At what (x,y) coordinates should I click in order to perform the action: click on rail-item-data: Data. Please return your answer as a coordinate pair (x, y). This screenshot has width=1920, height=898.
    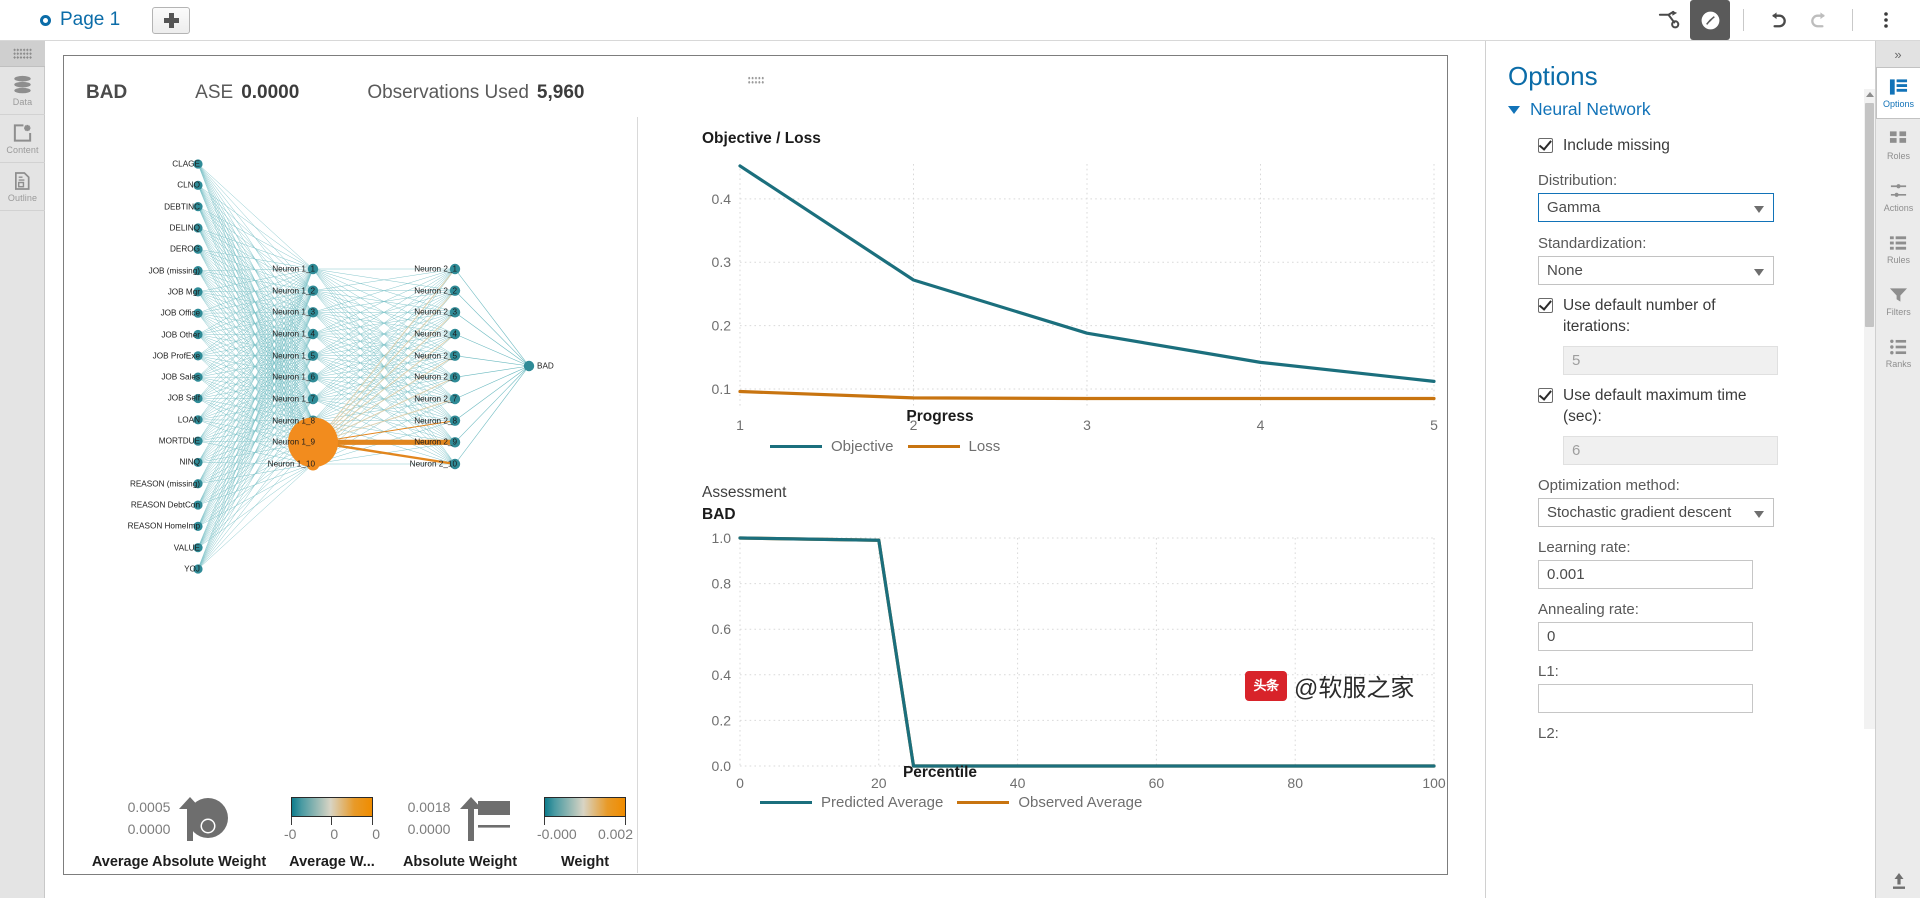
    Looking at the image, I should click on (22, 91).